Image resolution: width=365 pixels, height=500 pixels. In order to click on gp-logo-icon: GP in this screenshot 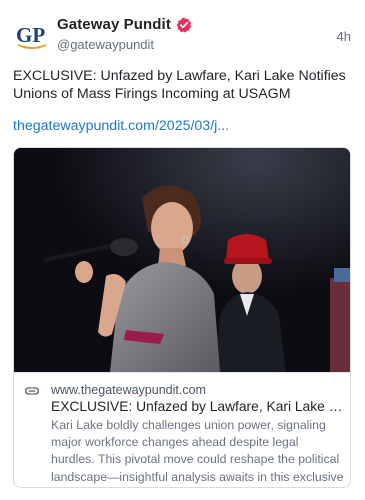, I will do `click(32, 34)`.